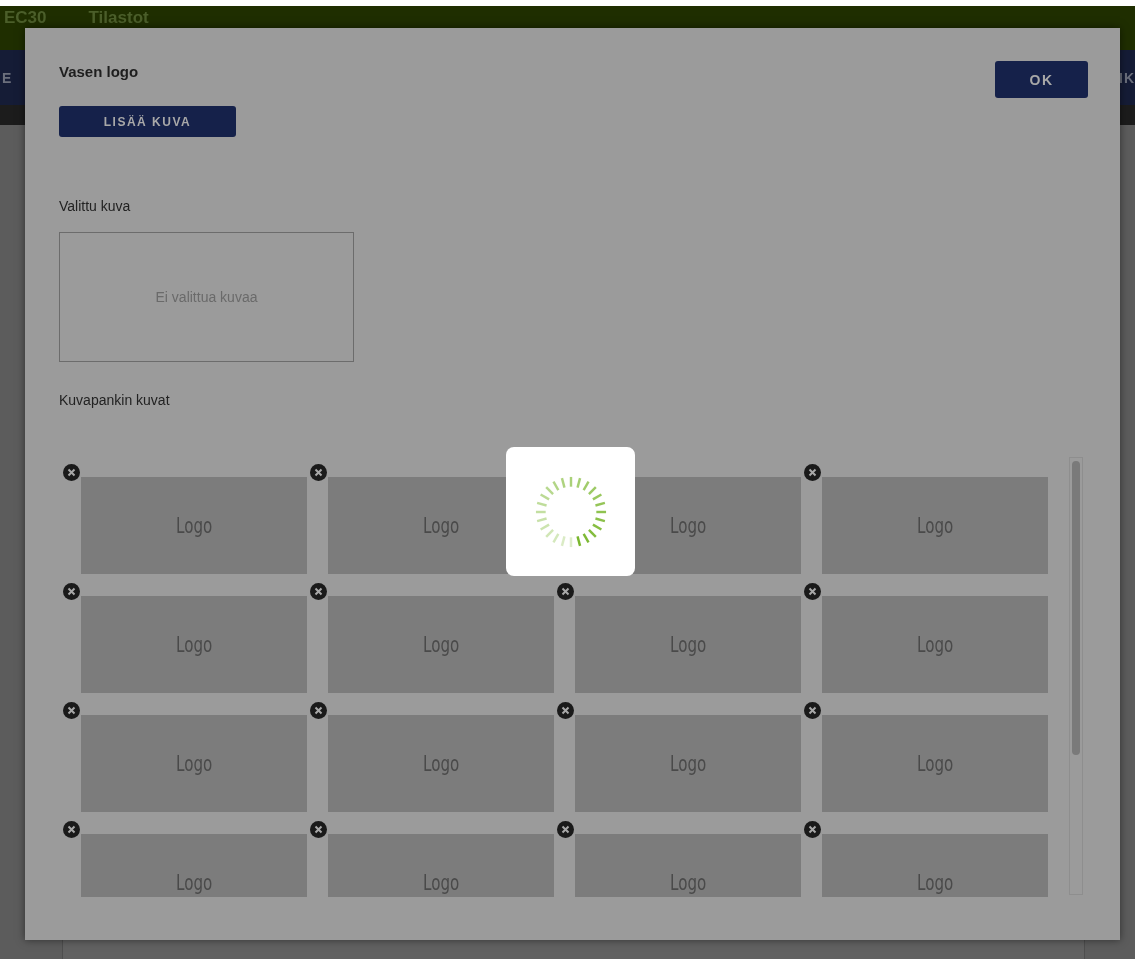 The height and width of the screenshot is (959, 1135). Describe the element at coordinates (147, 121) in the screenshot. I see `add-image-button: LISÄÄ KUVA` at that location.